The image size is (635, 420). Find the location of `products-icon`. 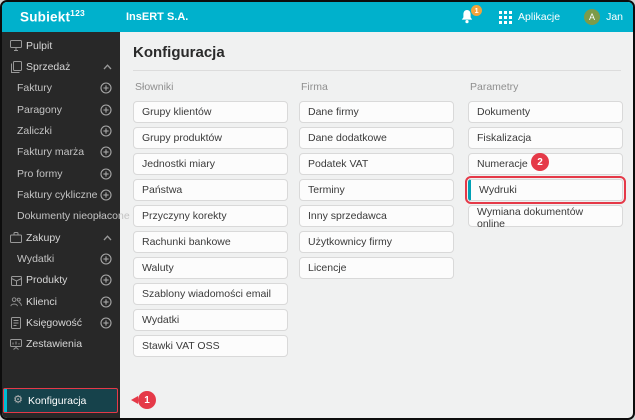

products-icon is located at coordinates (16, 280).